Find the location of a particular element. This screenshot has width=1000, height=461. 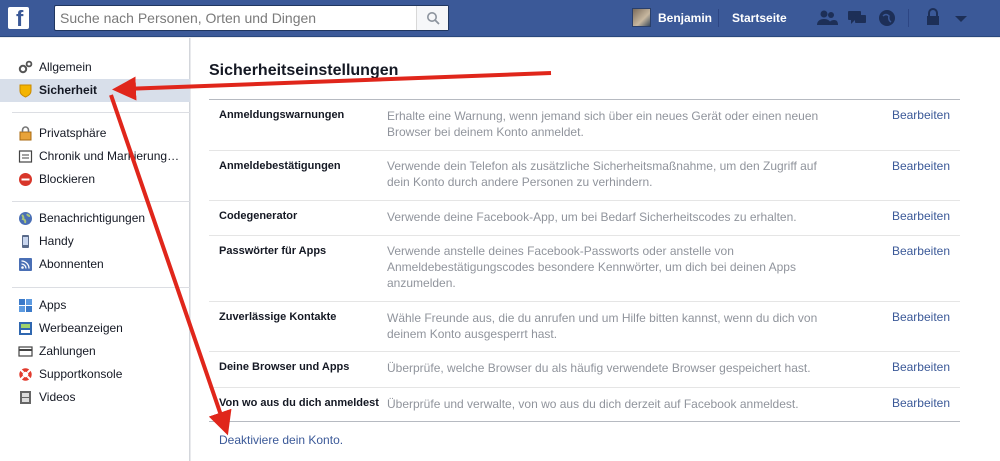

facebook-logo-letter: f is located at coordinates (20, 18).